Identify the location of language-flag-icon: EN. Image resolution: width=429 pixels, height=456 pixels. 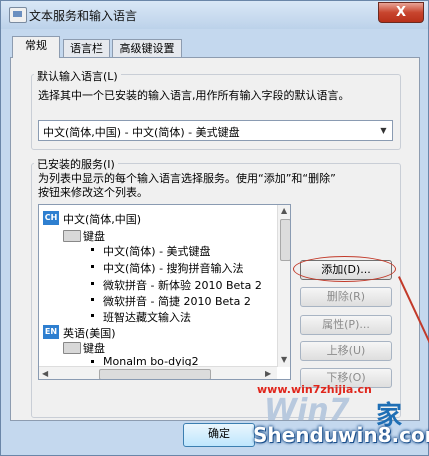
(51, 332).